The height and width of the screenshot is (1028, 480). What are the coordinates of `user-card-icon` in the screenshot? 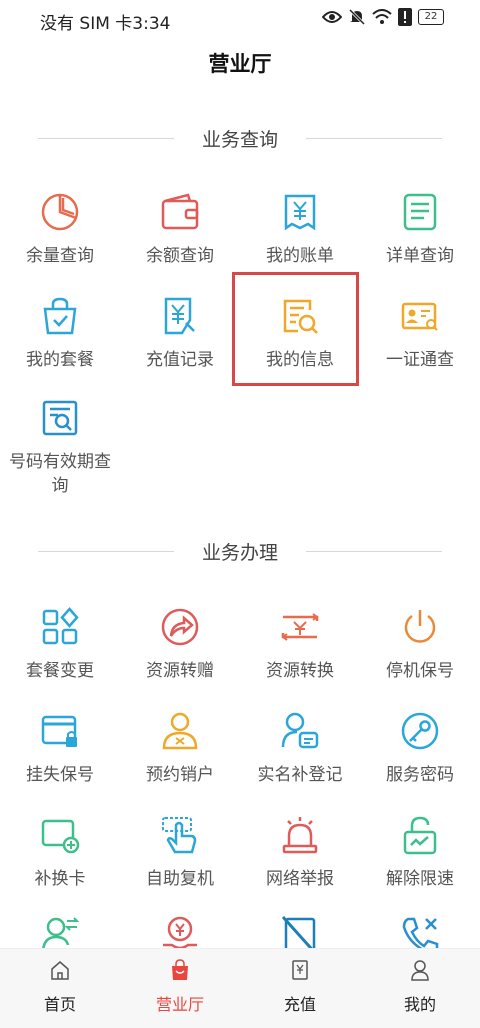 It's located at (300, 730).